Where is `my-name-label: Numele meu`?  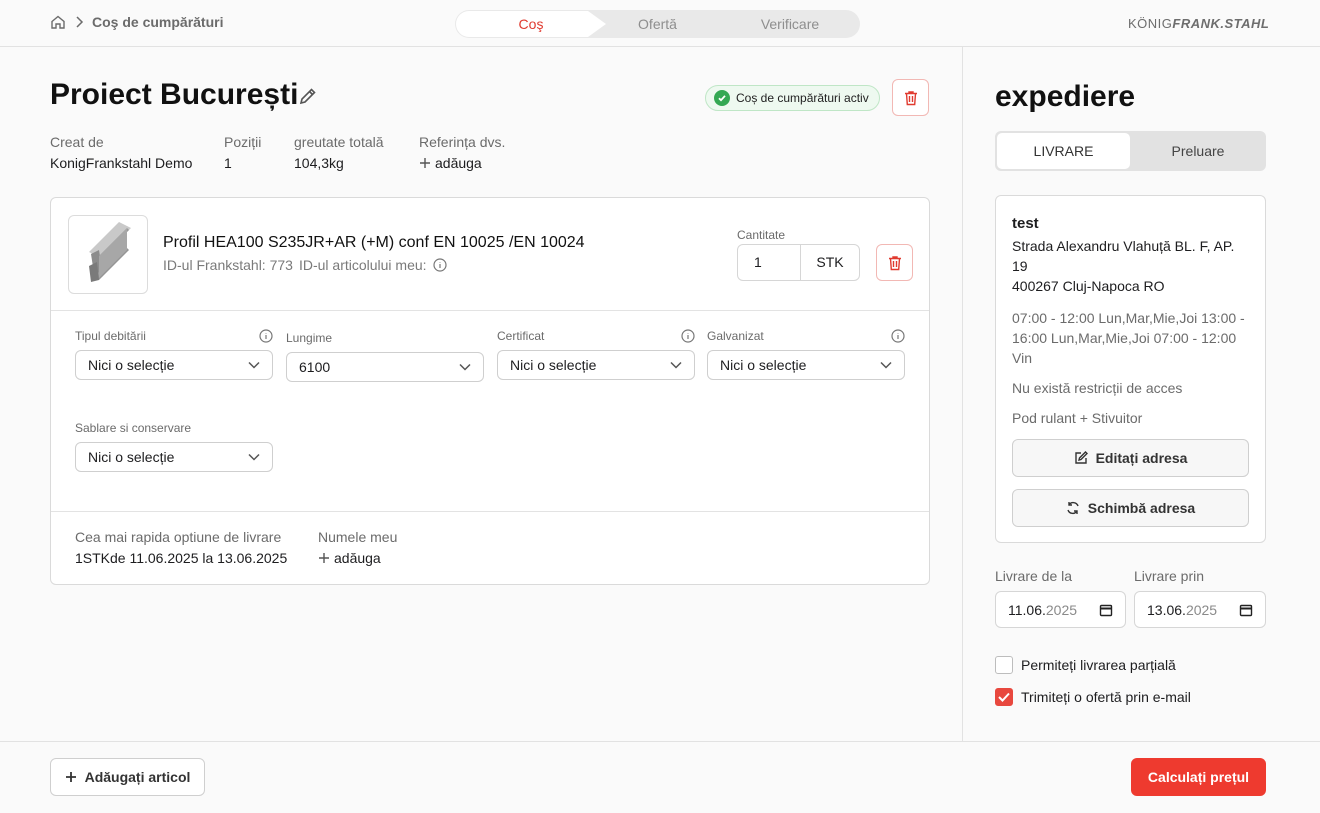
my-name-label: Numele meu is located at coordinates (358, 537).